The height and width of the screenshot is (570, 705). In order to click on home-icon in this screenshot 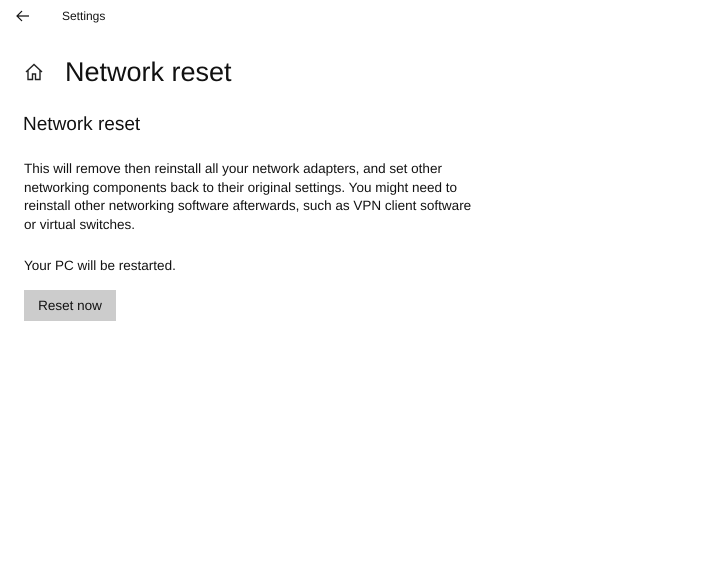, I will do `click(34, 72)`.